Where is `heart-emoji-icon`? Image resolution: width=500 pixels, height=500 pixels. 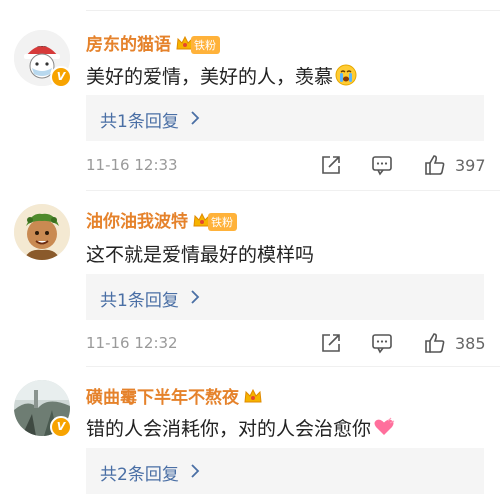
heart-emoji-icon is located at coordinates (384, 429).